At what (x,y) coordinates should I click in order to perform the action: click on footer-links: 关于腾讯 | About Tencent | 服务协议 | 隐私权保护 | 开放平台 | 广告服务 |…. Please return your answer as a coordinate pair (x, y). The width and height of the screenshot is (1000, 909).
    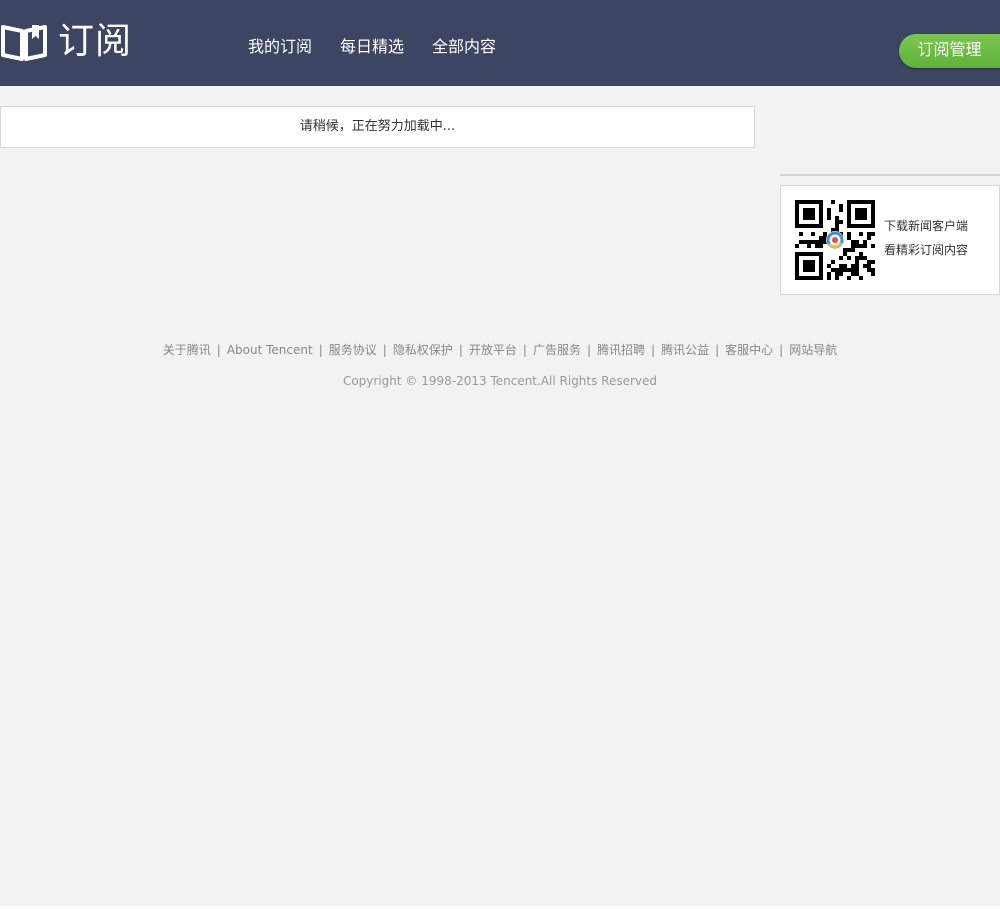
    Looking at the image, I should click on (500, 350).